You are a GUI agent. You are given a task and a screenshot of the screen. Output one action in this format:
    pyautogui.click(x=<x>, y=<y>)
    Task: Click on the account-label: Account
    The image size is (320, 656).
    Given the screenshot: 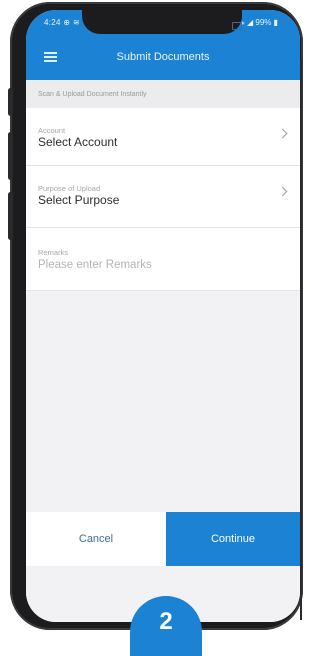 What is the action you would take?
    pyautogui.click(x=52, y=130)
    